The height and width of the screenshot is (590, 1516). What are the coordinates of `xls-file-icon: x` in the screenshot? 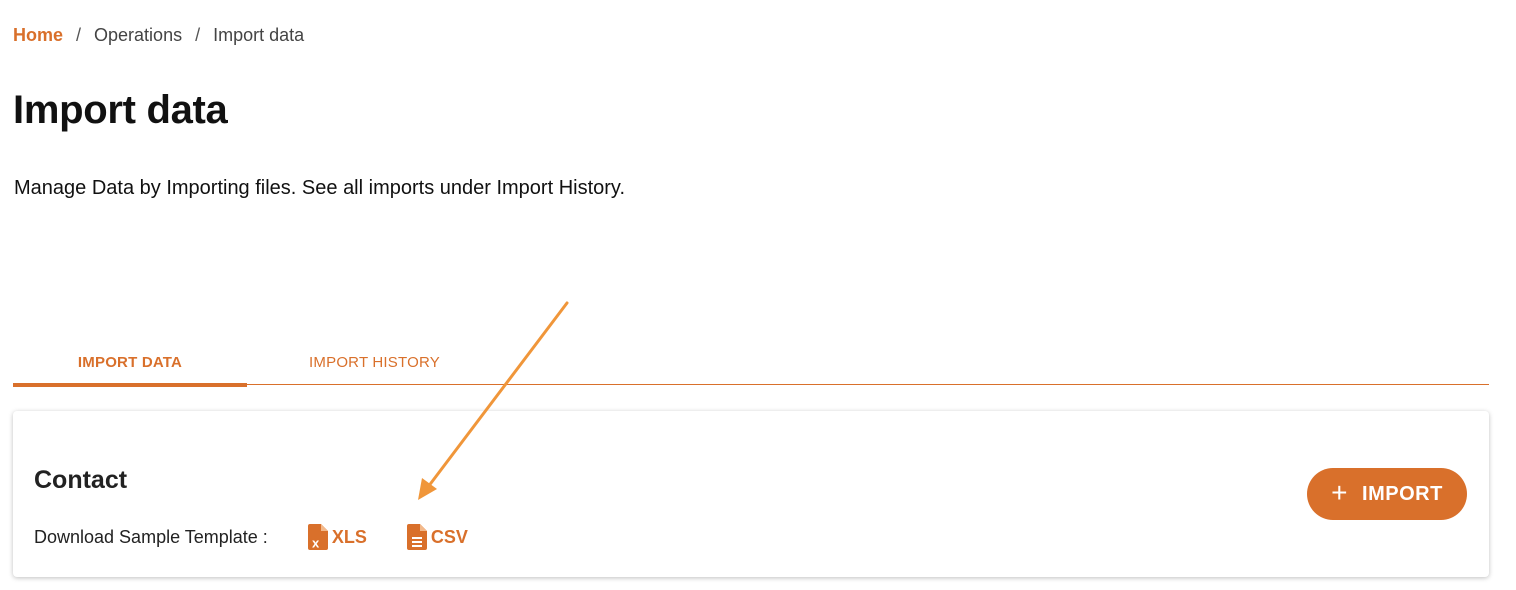 It's located at (317, 537).